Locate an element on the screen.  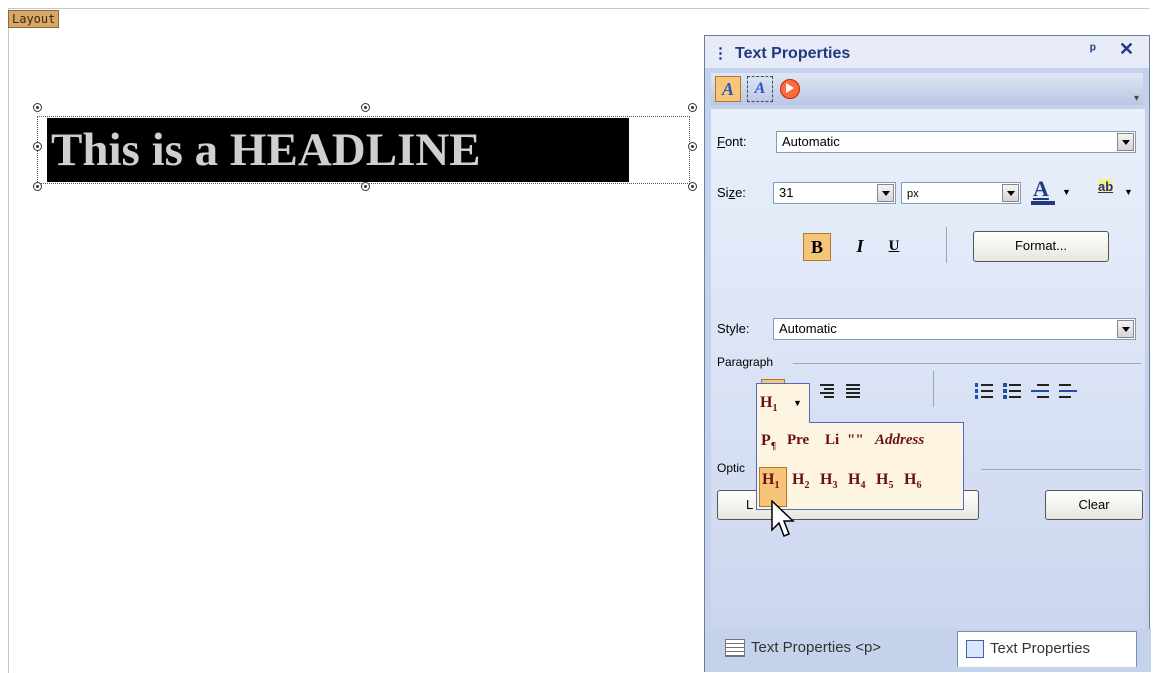
font-color-icon: A ▼ is located at coordinates (1050, 190).